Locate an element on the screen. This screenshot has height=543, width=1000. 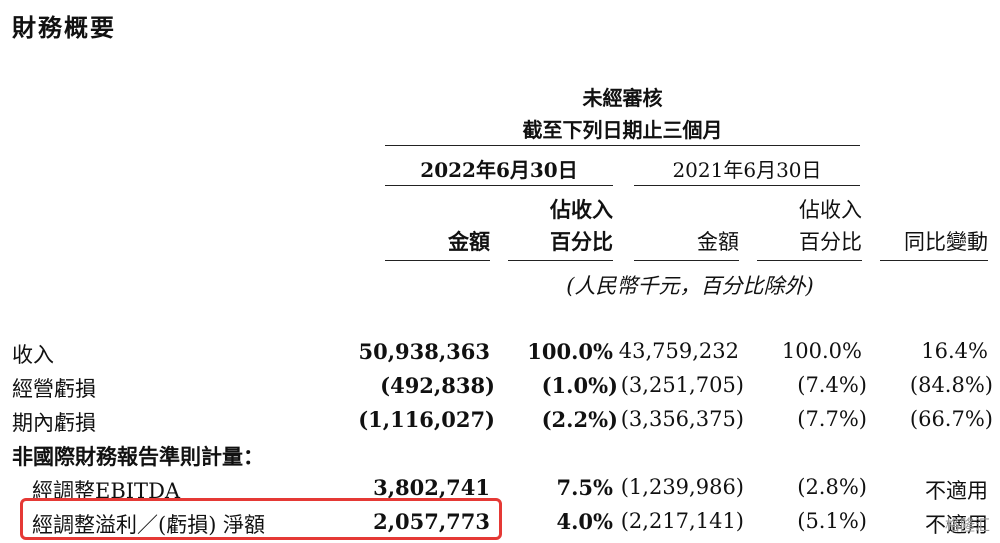
cell-pct-2021: 100.0% is located at coordinates (821, 351).